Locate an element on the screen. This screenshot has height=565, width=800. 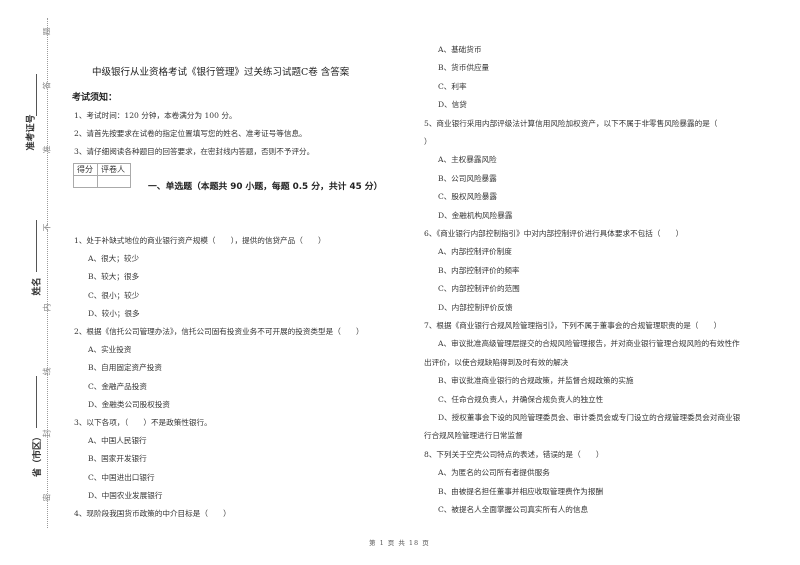
document-title: 中级银行从业资格考试《银行管理》过关练习试题C卷 含答案 is located at coordinates (221, 72).